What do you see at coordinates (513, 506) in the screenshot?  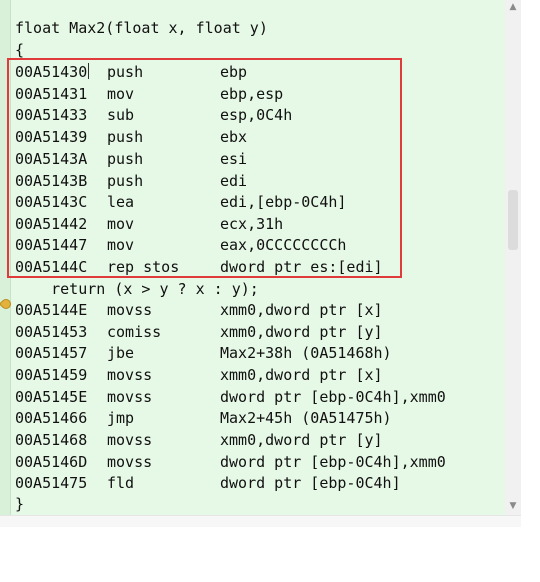 I see `scroll-down-icon: ▼` at bounding box center [513, 506].